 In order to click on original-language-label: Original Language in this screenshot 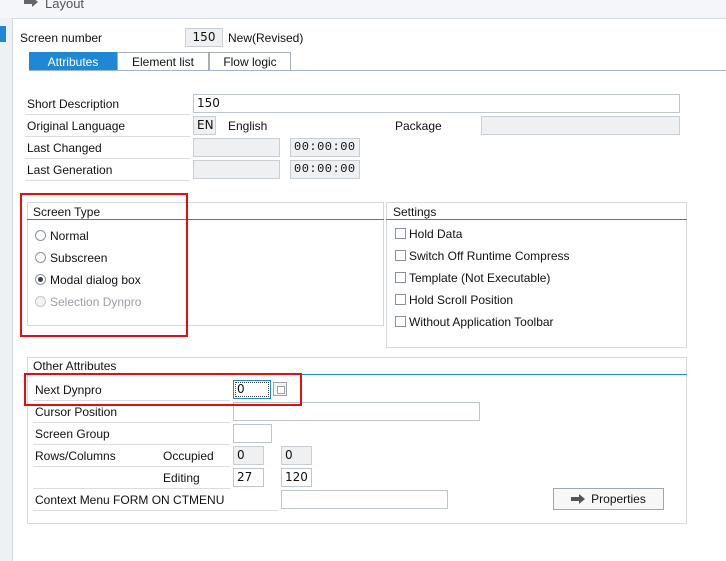, I will do `click(76, 126)`.